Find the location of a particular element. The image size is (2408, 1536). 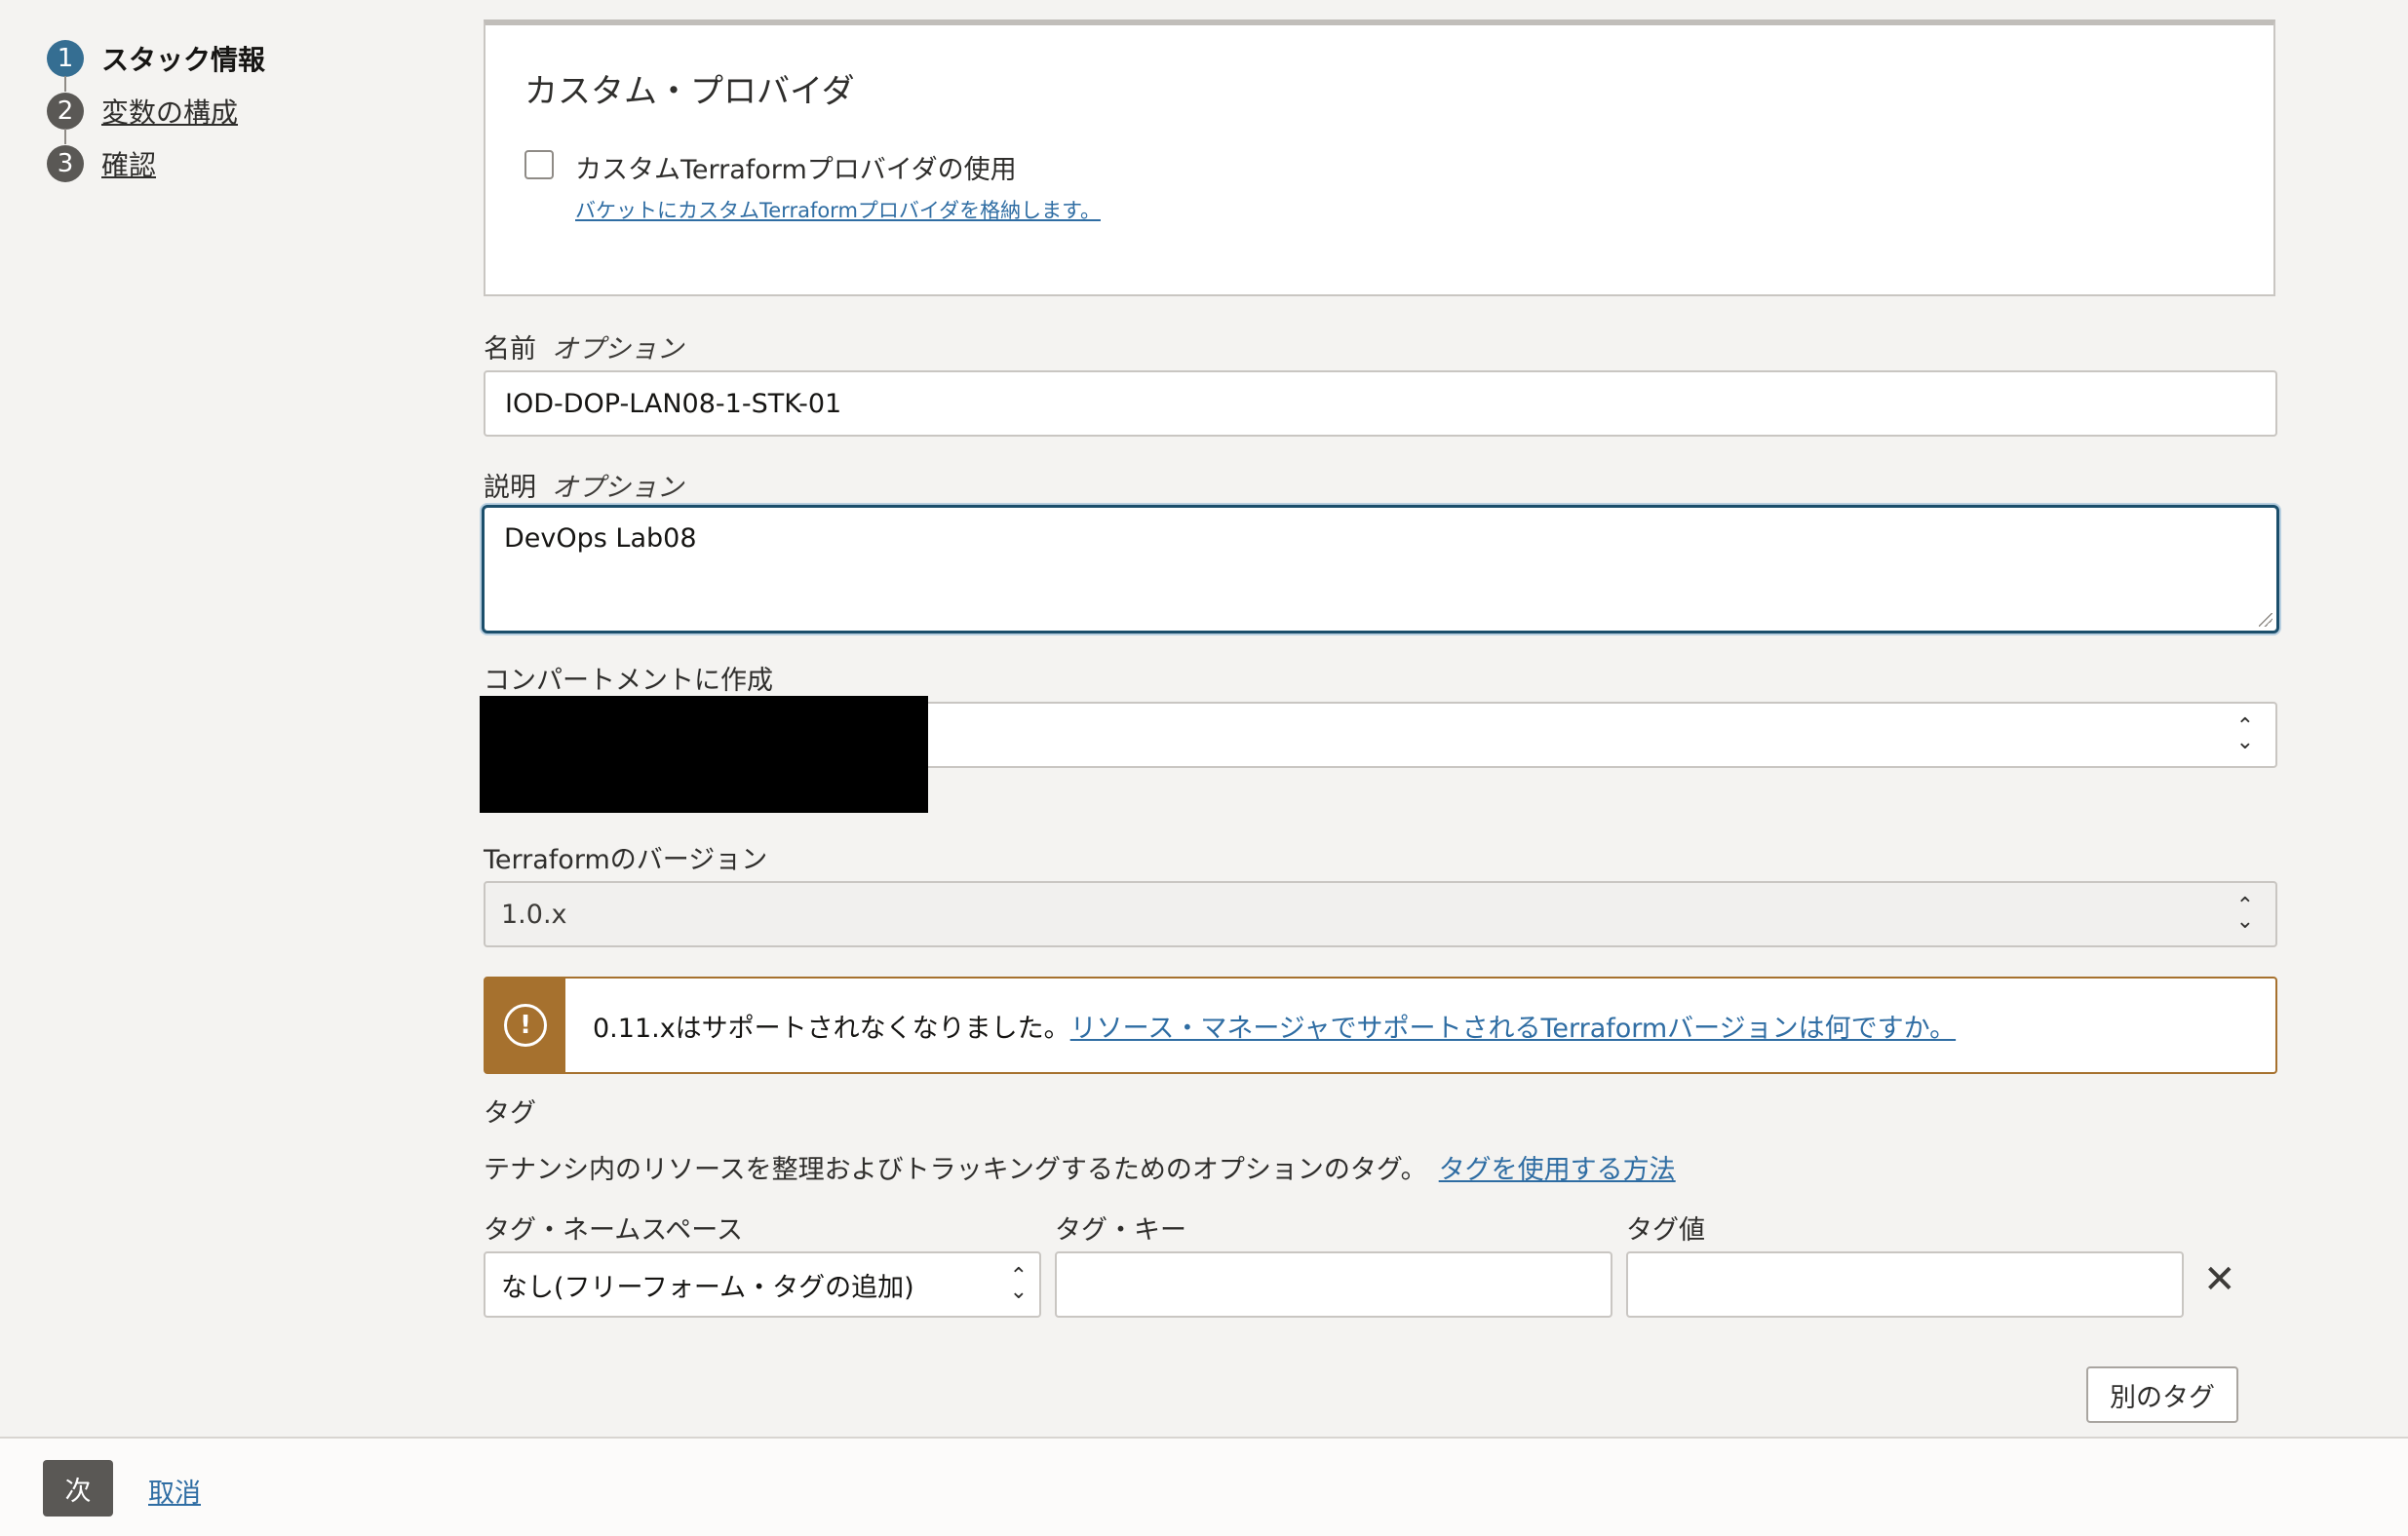

step-link: 変数の構成 is located at coordinates (169, 112).